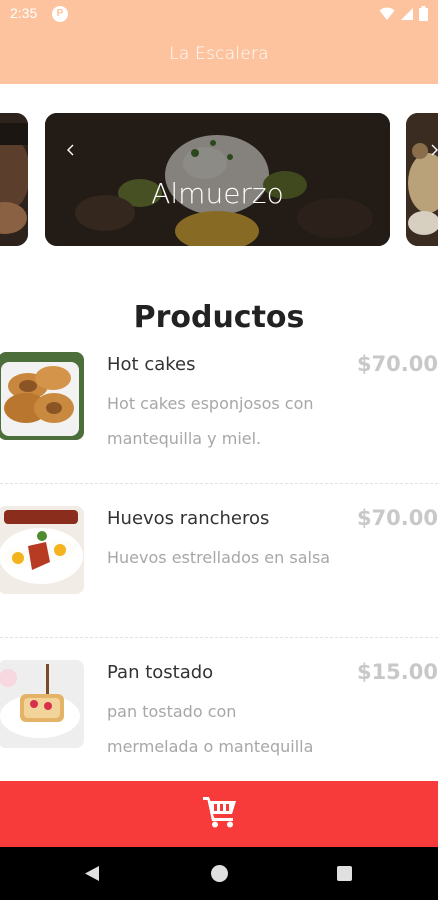  Describe the element at coordinates (92, 873) in the screenshot. I see `back-icon` at that location.